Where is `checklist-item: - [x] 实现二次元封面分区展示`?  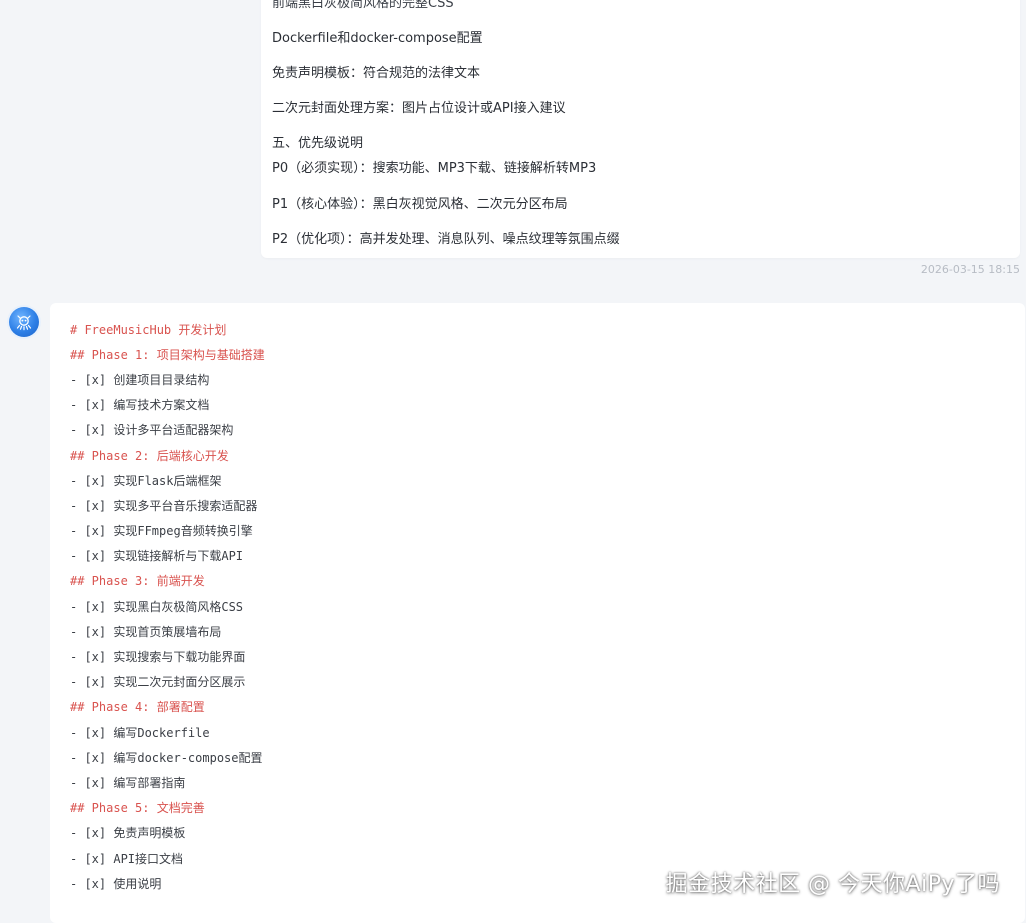 checklist-item: - [x] 实现二次元封面分区展示 is located at coordinates (158, 682).